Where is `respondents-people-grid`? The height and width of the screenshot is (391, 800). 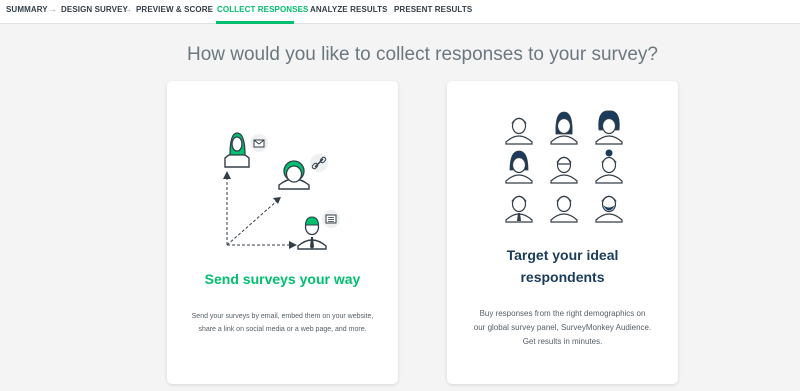 respondents-people-grid is located at coordinates (564, 166).